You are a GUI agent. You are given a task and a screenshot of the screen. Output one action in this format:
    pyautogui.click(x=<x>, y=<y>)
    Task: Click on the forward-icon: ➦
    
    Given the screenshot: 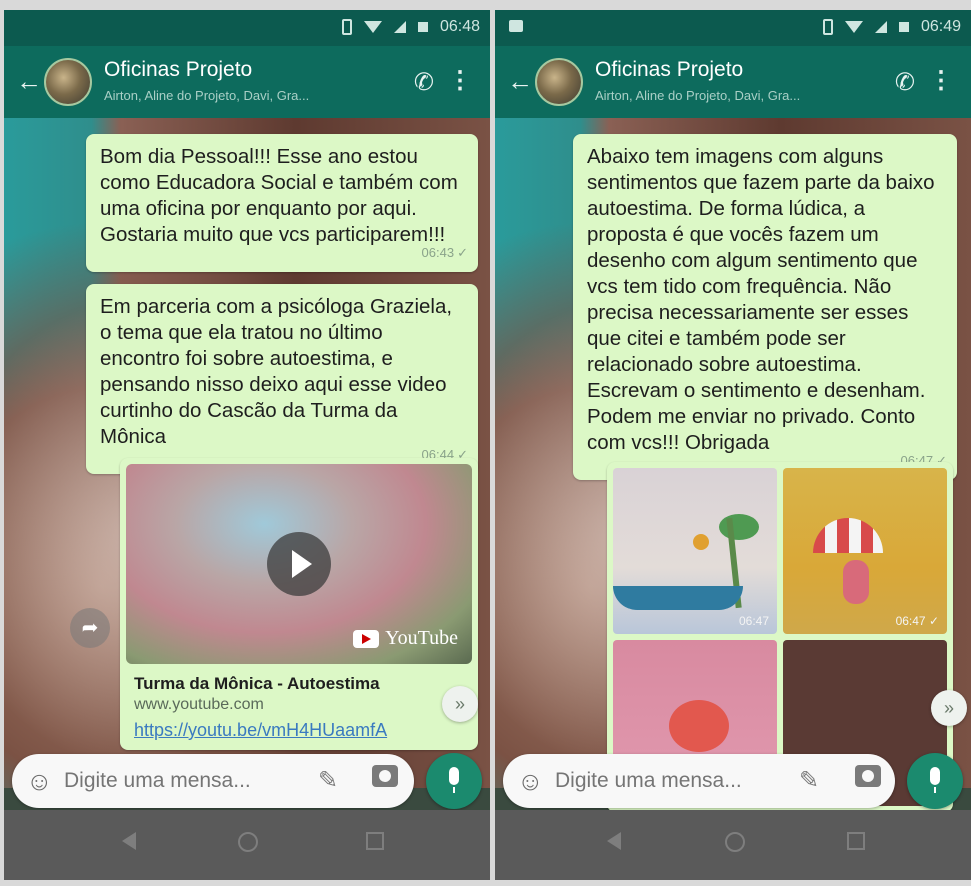 What is the action you would take?
    pyautogui.click(x=90, y=628)
    